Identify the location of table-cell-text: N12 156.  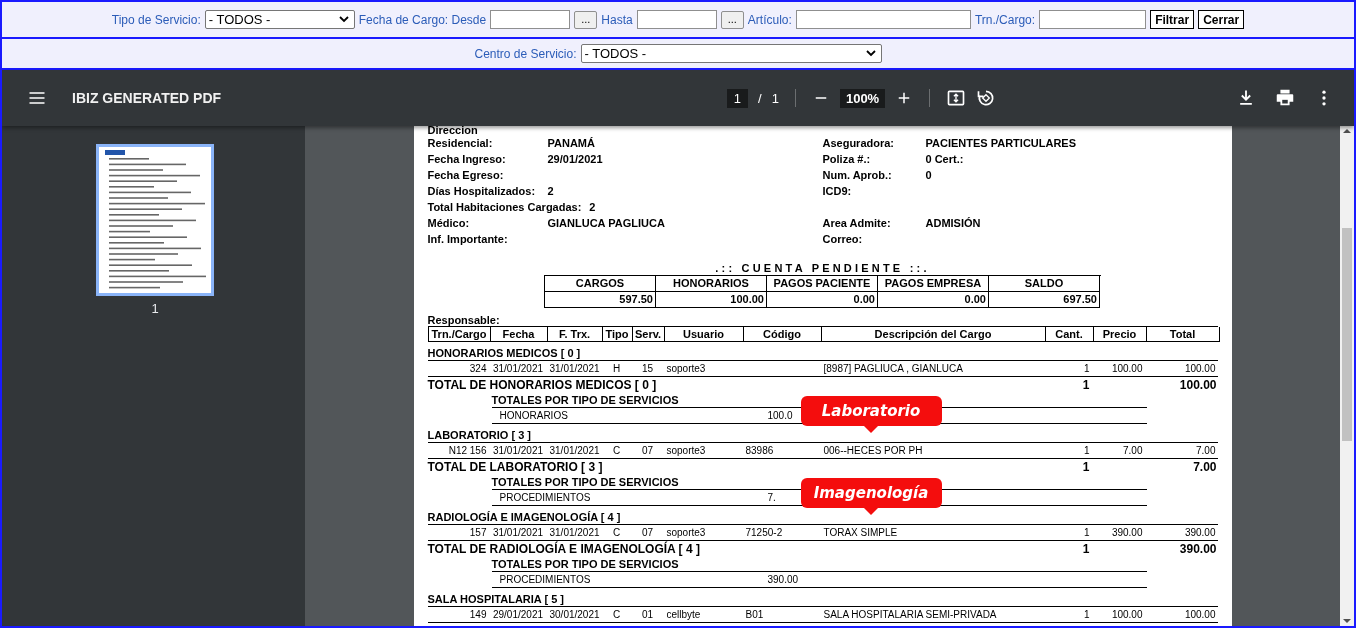
(467, 451).